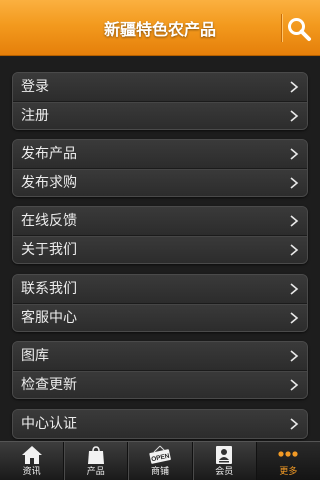 The width and height of the screenshot is (320, 480). I want to click on tab-members: 会员, so click(225, 461).